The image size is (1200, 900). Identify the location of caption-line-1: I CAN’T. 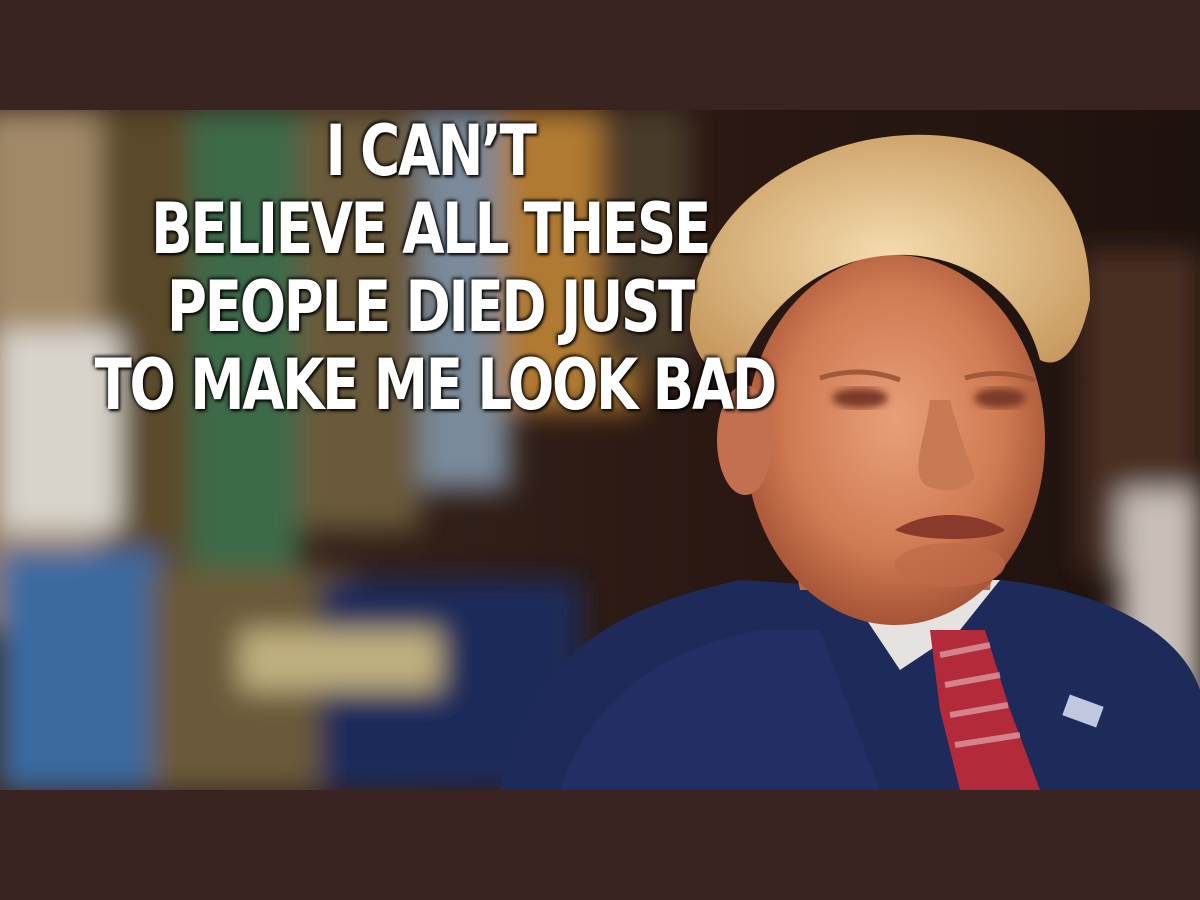
(431, 151).